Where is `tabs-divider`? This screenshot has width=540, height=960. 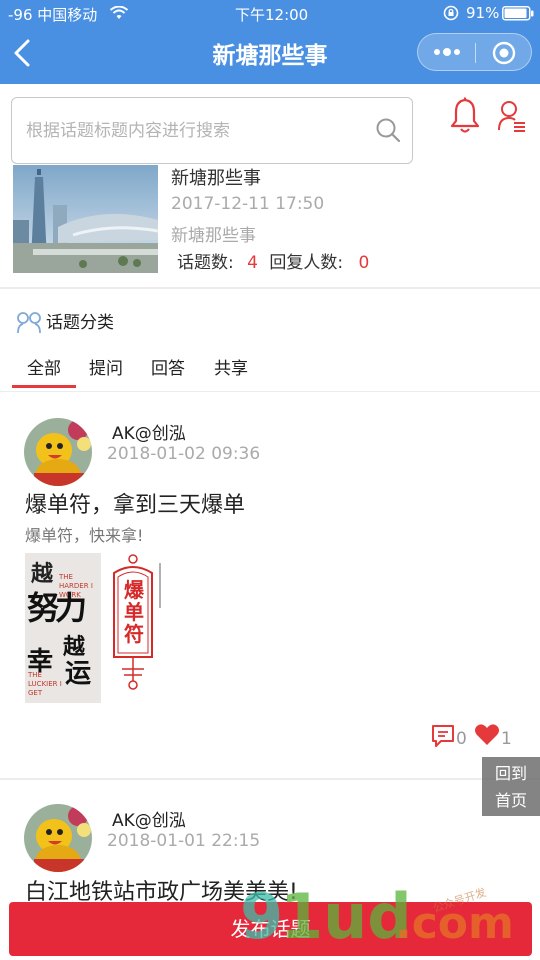 tabs-divider is located at coordinates (270, 391).